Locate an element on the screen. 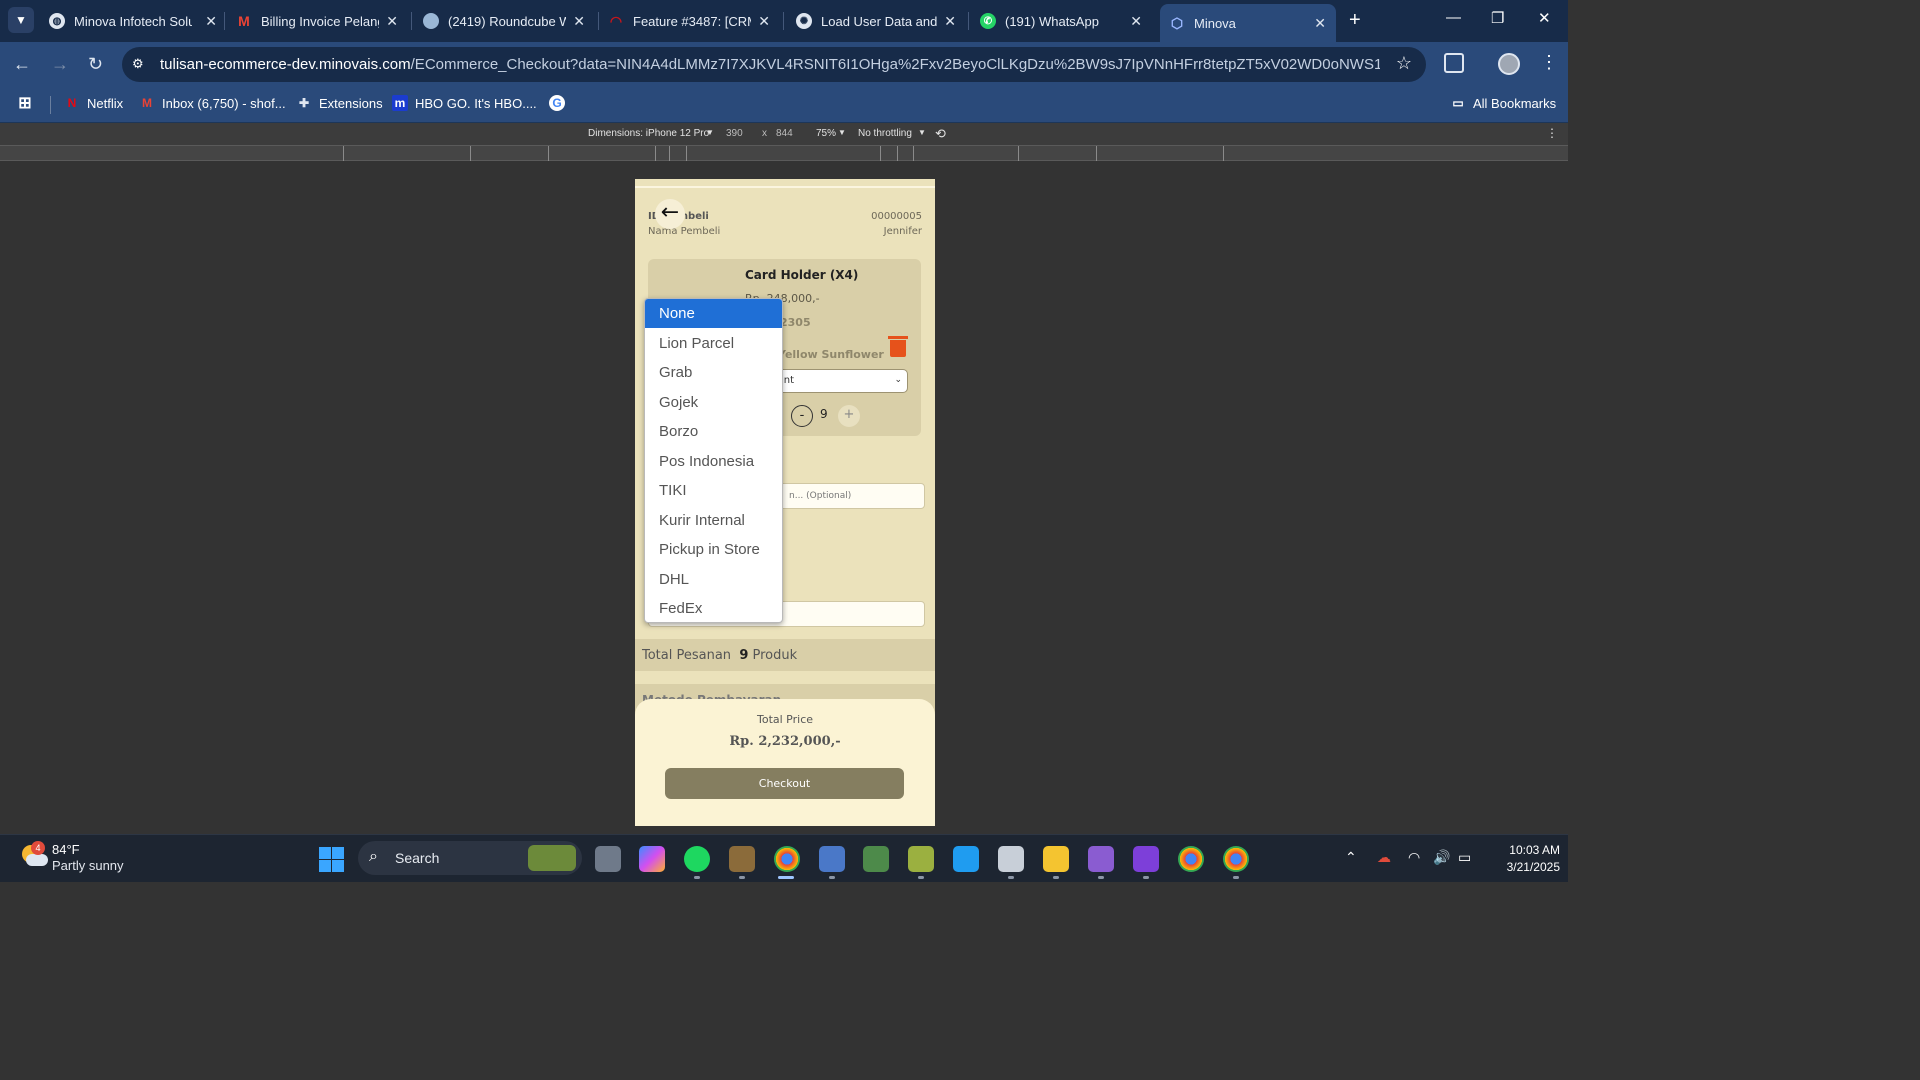  new-tab-button: + is located at coordinates (1355, 20).